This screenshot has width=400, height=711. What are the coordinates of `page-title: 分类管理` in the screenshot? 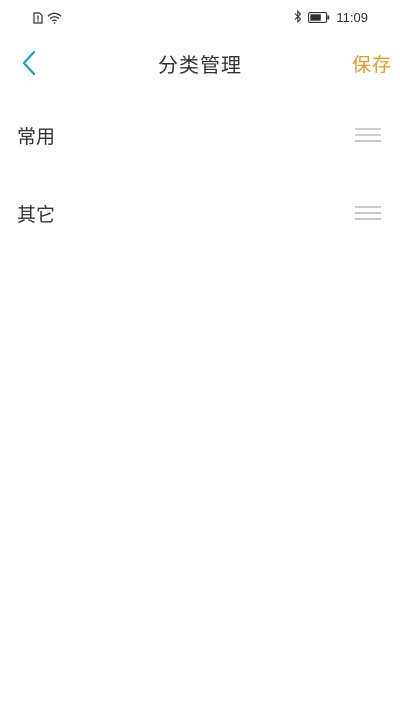 It's located at (200, 65).